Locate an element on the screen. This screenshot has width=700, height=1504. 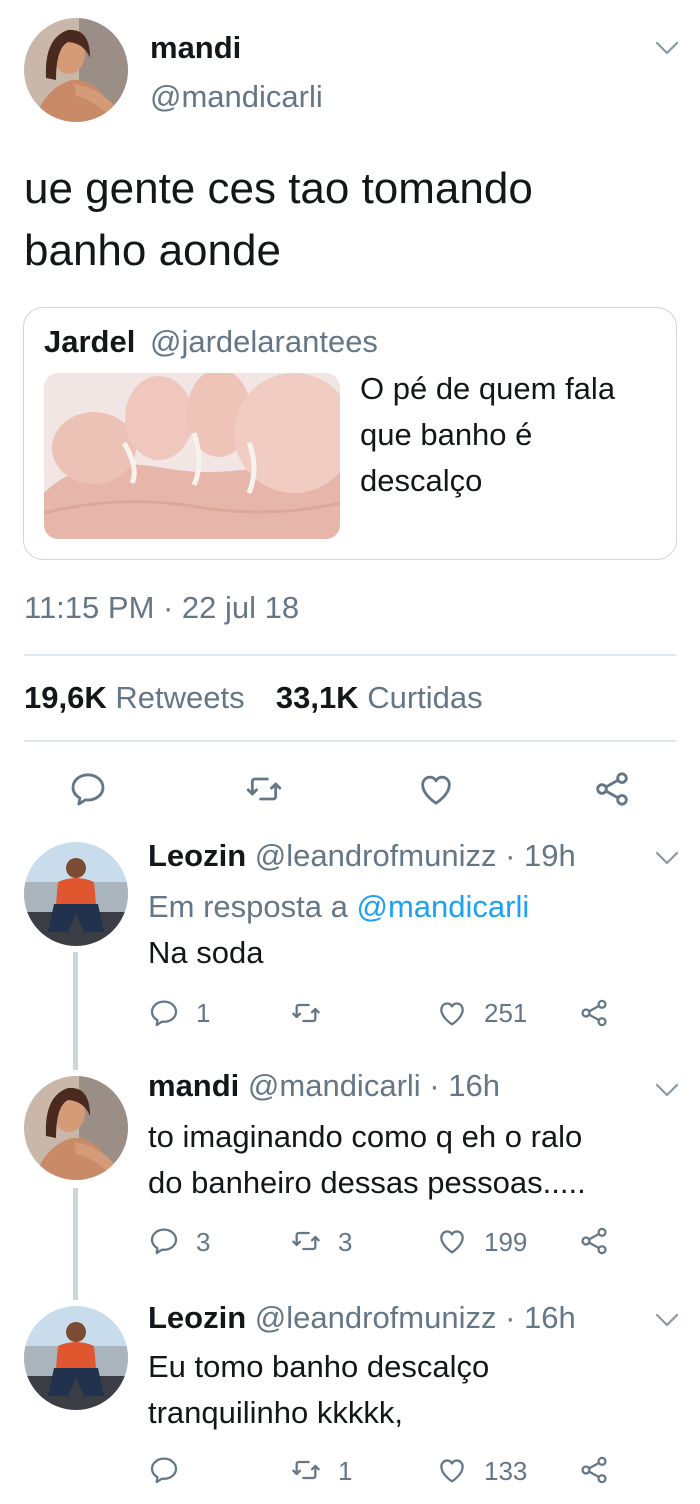
tweet-text-line: ue gente ces tao tomando is located at coordinates (278, 188).